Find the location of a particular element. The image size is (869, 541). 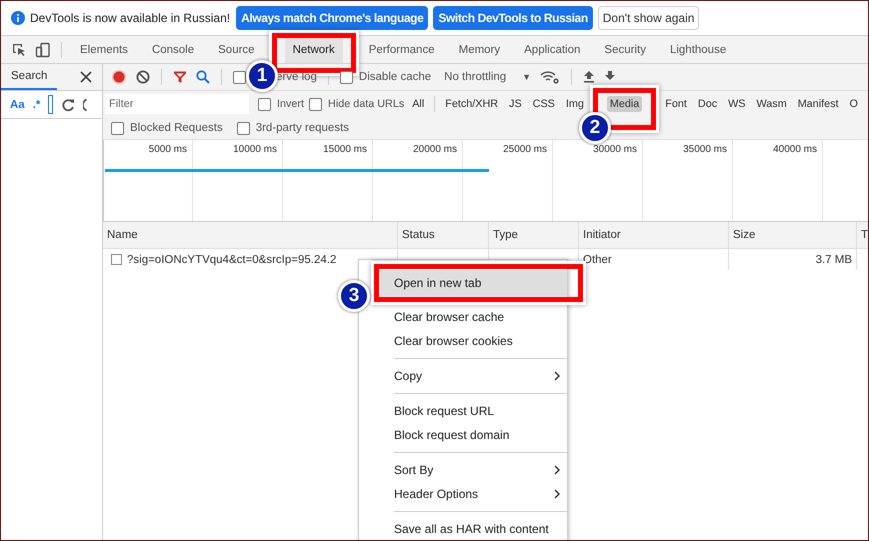

step-badge: 3 is located at coordinates (354, 296).